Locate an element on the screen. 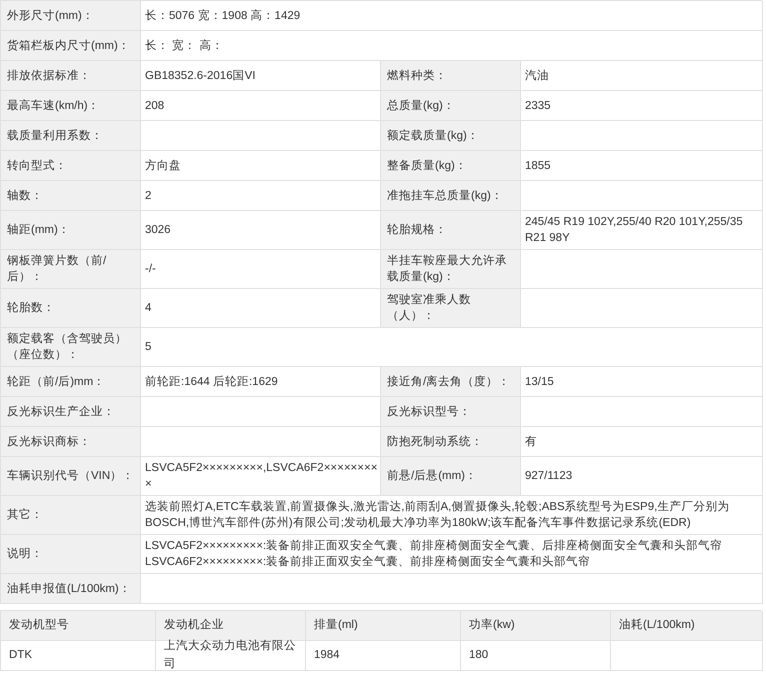 The width and height of the screenshot is (766, 678). field-label: 排放依据标准： is located at coordinates (71, 76).